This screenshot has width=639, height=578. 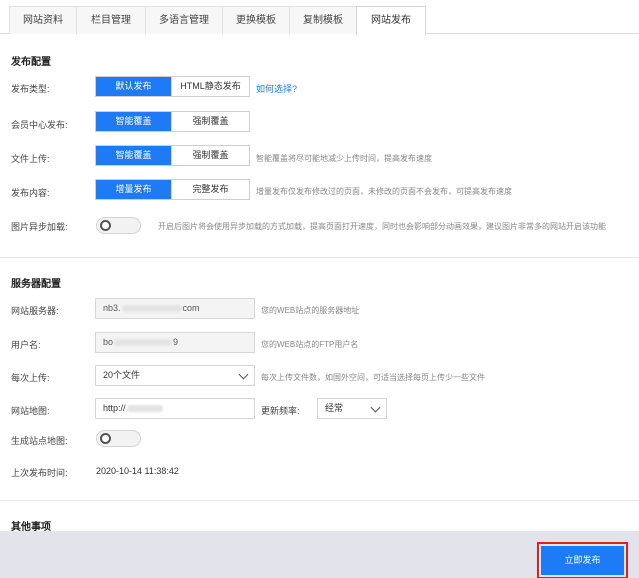 I want to click on server-value-end: com, so click(x=191, y=308).